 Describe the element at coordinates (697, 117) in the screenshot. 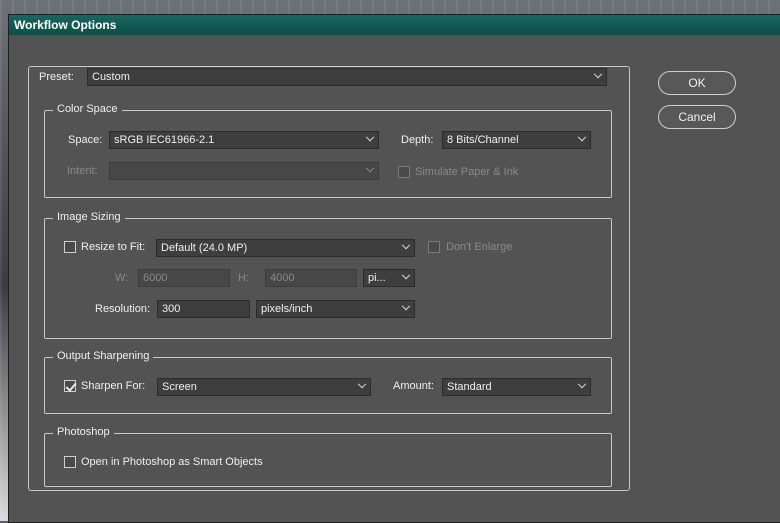

I see `cancel-button: Cancel` at that location.